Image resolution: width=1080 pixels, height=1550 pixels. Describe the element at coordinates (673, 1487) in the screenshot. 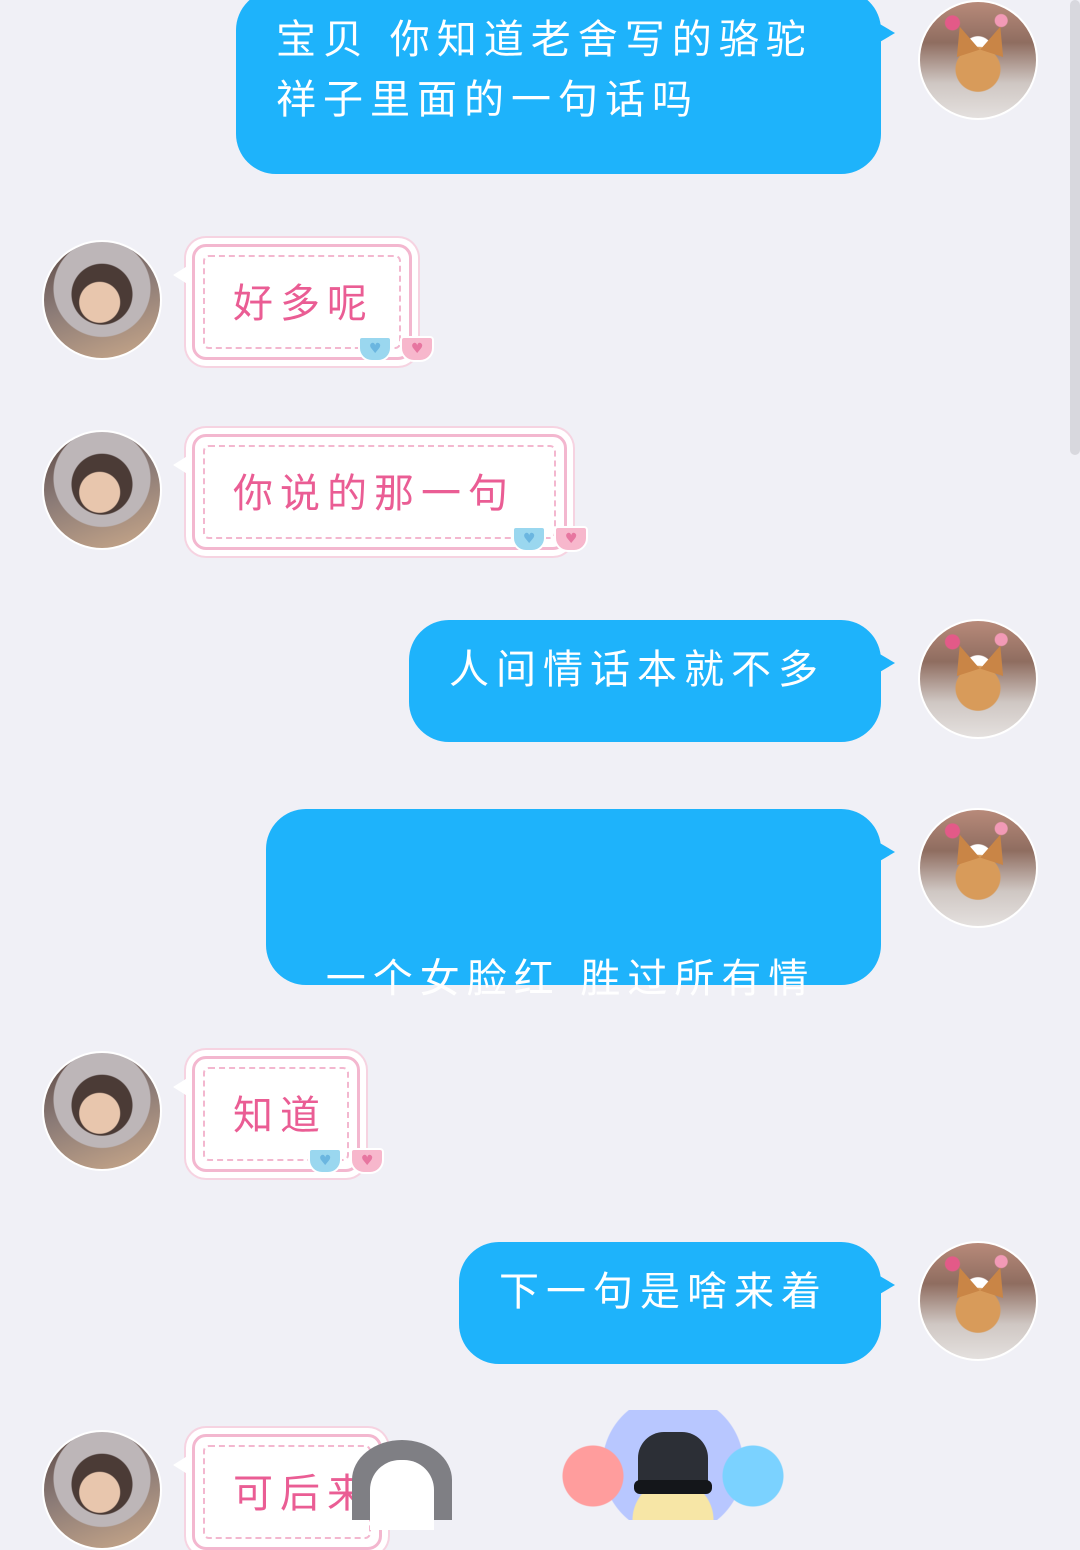

I see `hat-band-icon` at that location.